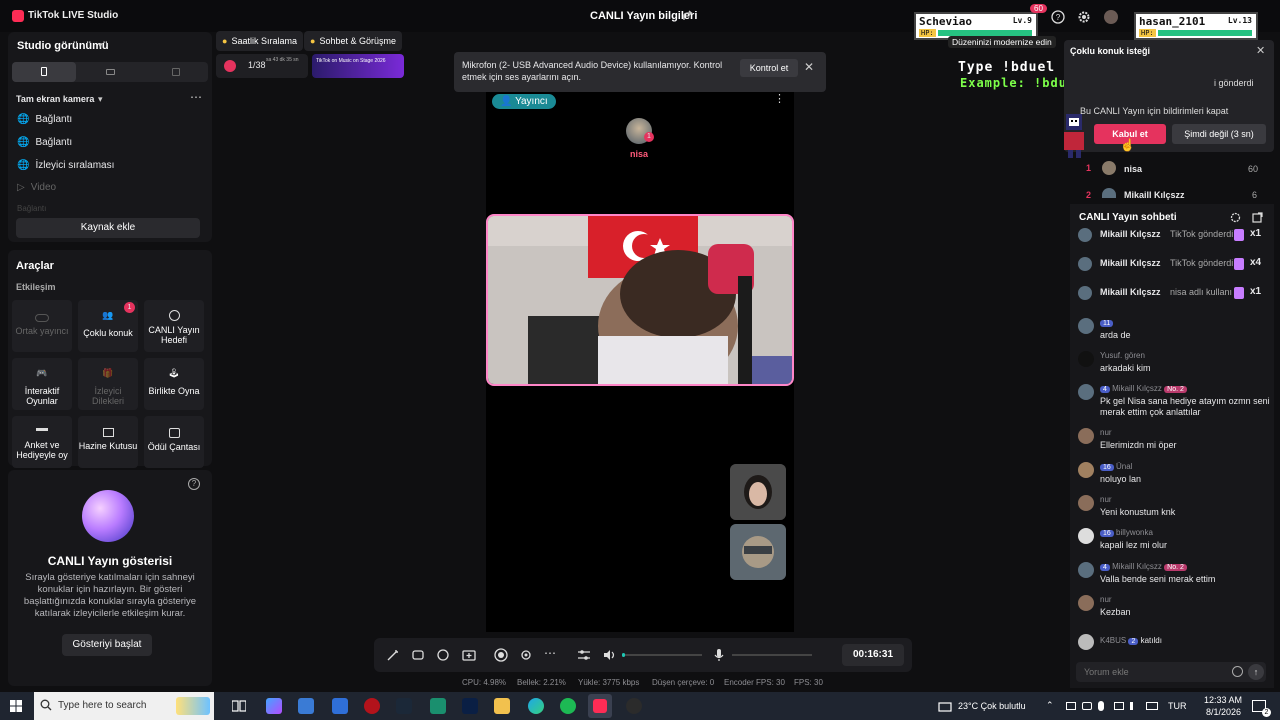 The width and height of the screenshot is (1280, 720). I want to click on battery-icon, so click(1152, 706).